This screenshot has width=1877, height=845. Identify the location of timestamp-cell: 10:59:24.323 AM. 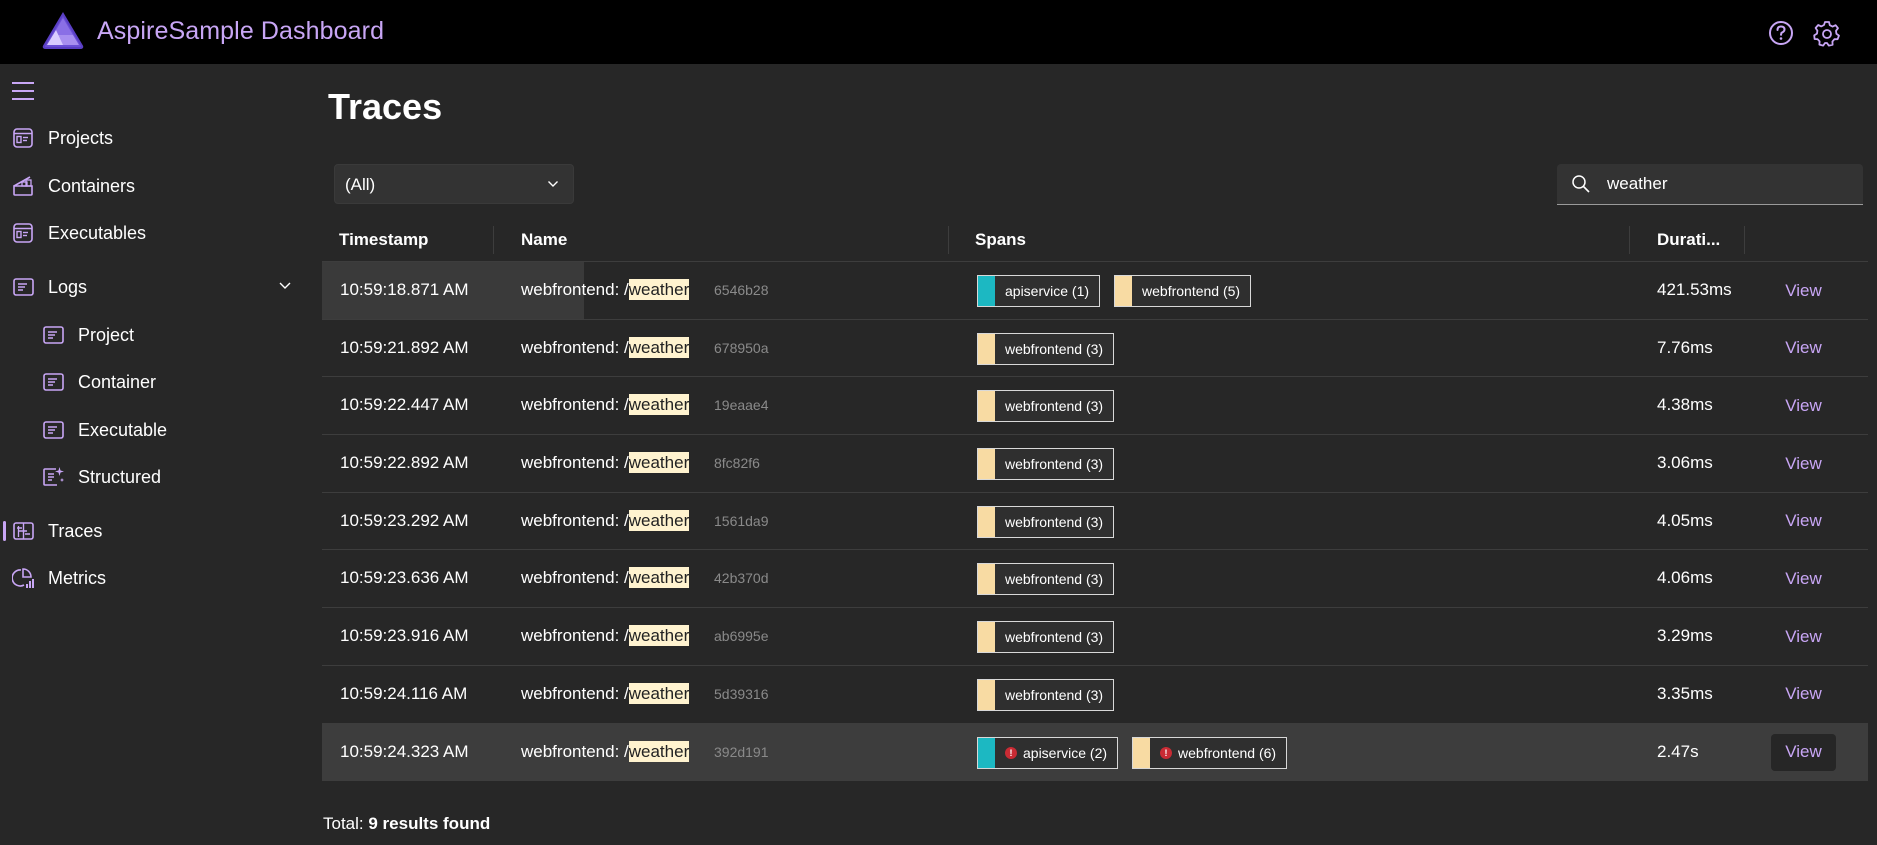
(404, 751).